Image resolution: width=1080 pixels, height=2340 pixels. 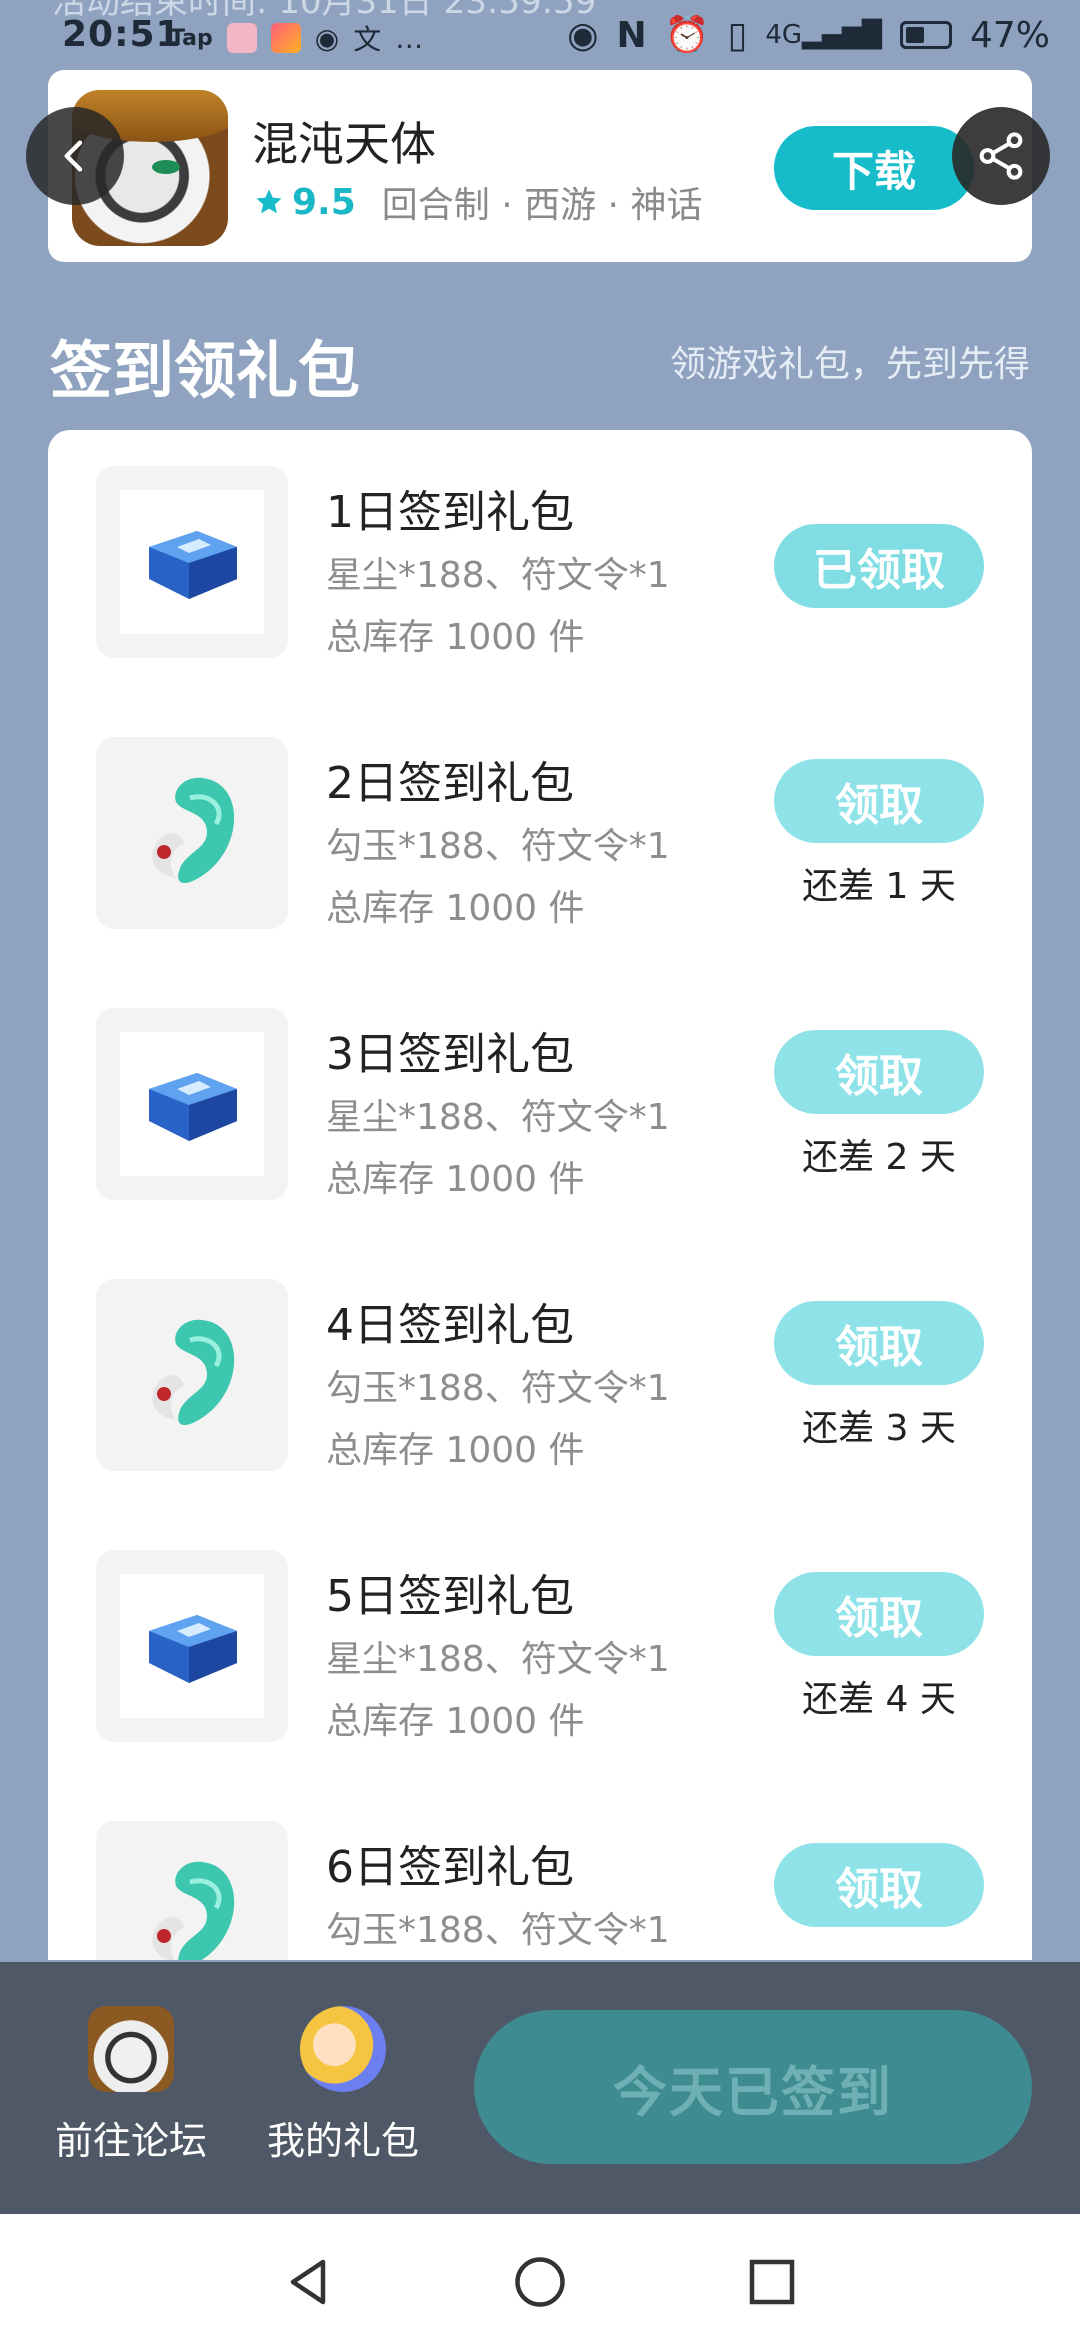 What do you see at coordinates (879, 566) in the screenshot?
I see `claimed-button: 已领取` at bounding box center [879, 566].